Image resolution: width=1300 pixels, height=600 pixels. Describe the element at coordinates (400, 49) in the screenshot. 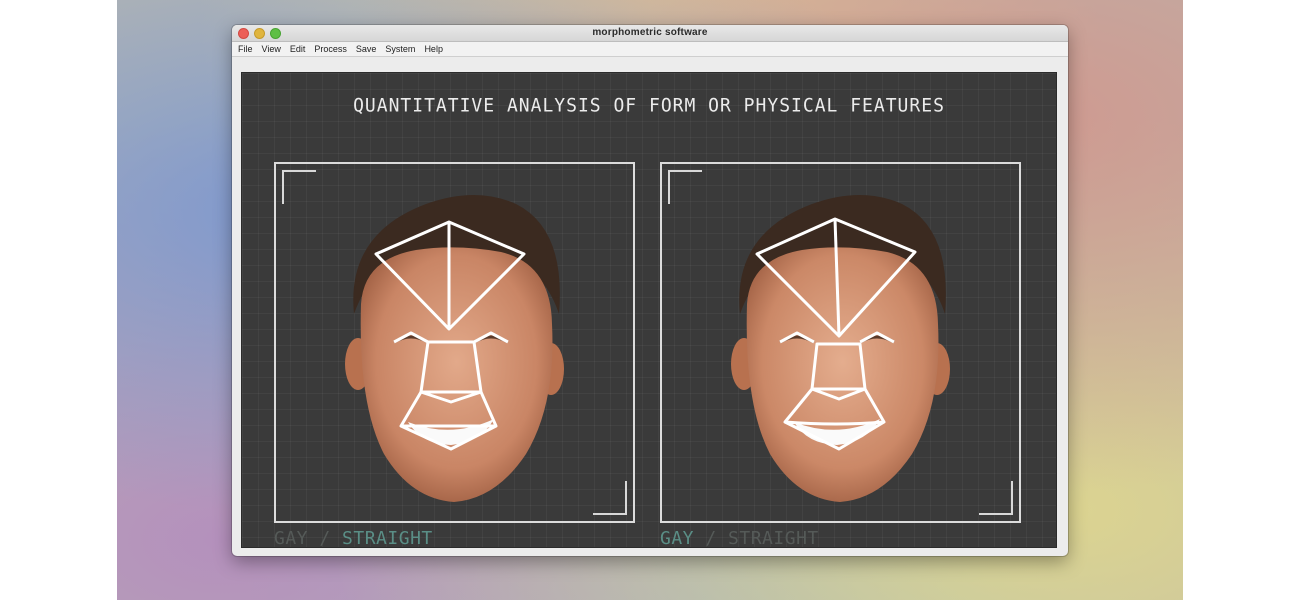

I see `menu-system: System` at that location.